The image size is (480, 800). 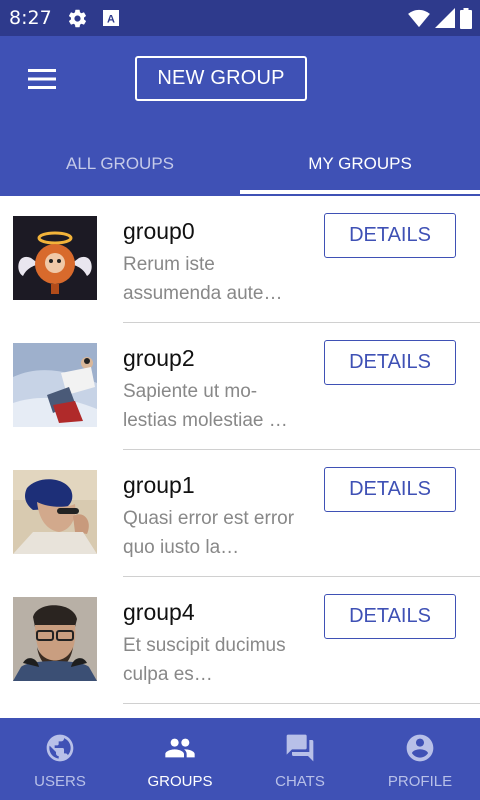 I want to click on globe-icon, so click(x=60, y=748).